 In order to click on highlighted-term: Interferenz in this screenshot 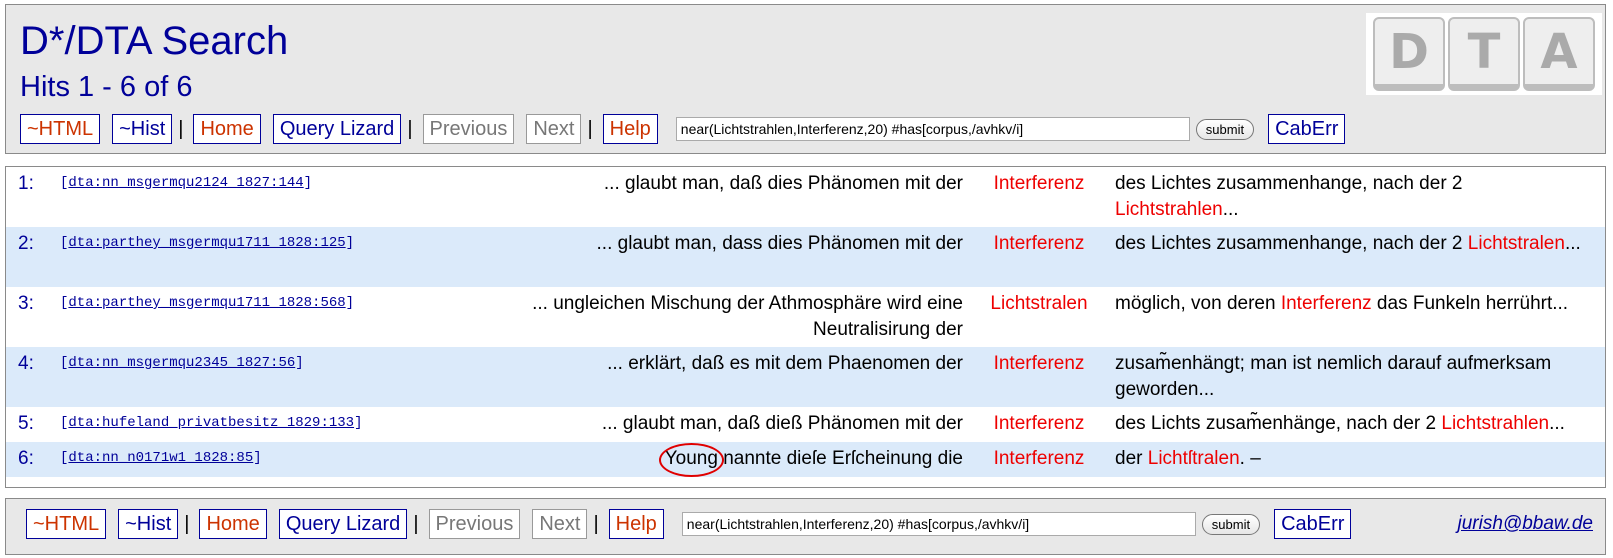, I will do `click(1326, 303)`.